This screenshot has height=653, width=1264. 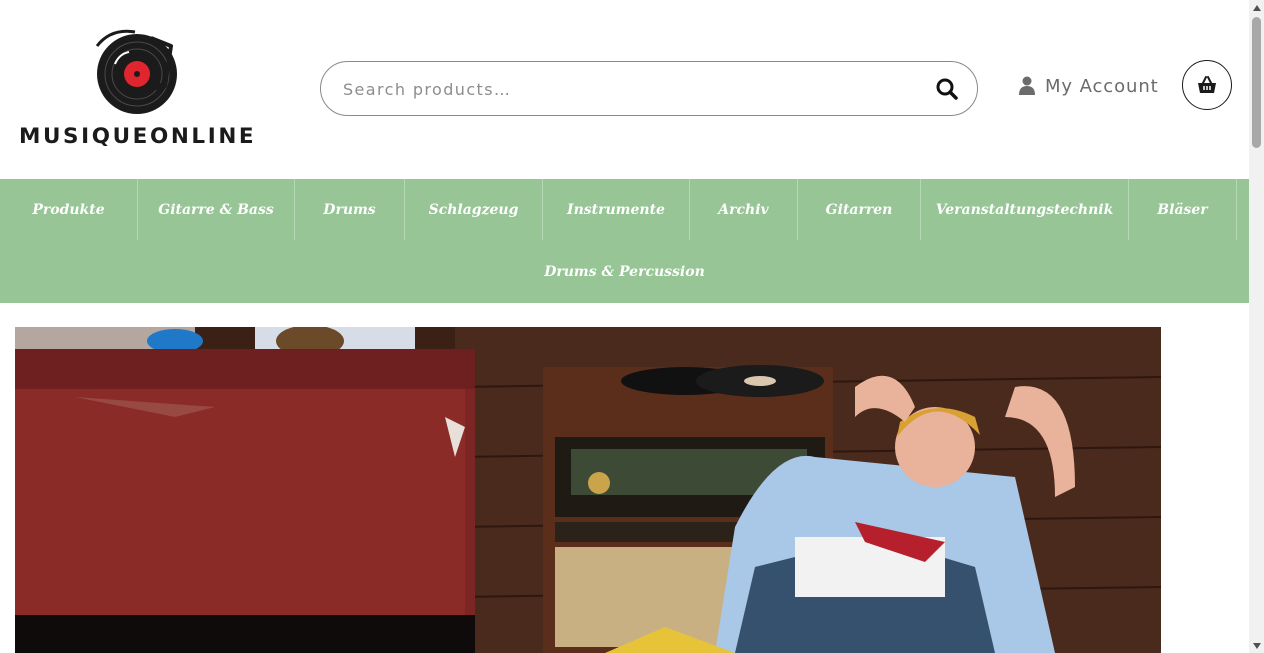 I want to click on user-icon, so click(x=1027, y=85).